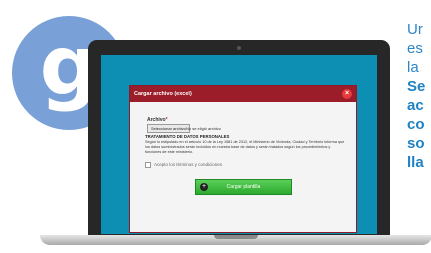  Describe the element at coordinates (413, 67) in the screenshot. I see `side-text-line: la` at that location.